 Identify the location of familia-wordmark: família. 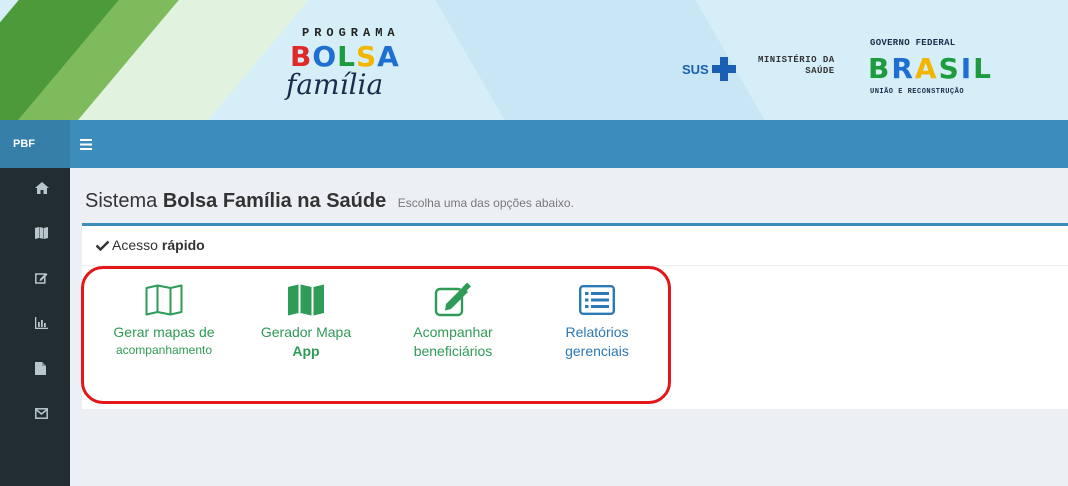
(335, 84).